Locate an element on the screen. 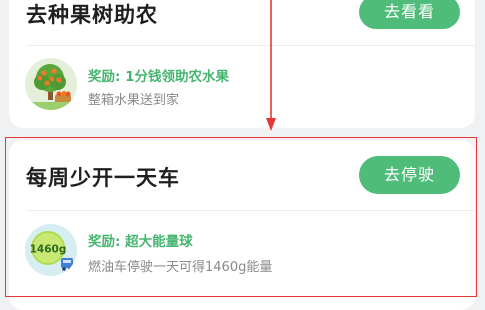 The image size is (485, 310). fruit-tree-icon is located at coordinates (51, 84).